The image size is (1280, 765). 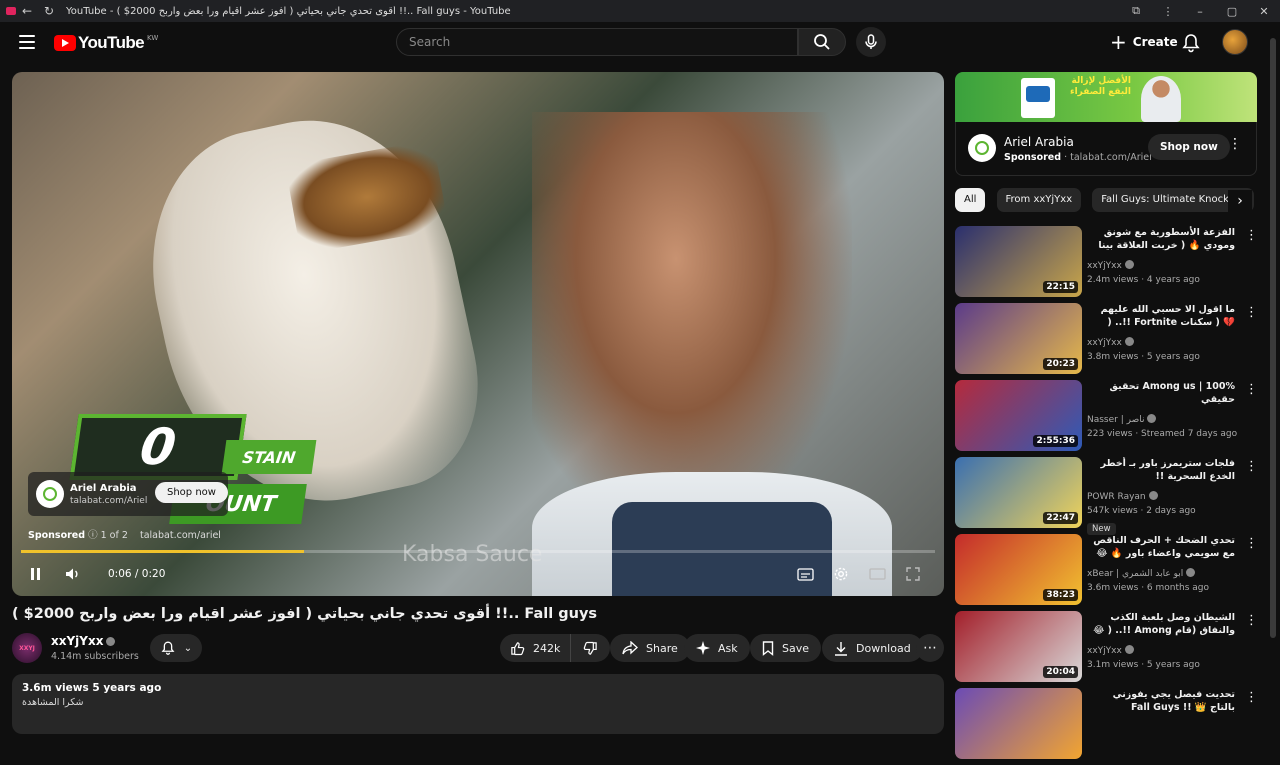 I want to click on more-actions-button: ⋯, so click(x=930, y=648).